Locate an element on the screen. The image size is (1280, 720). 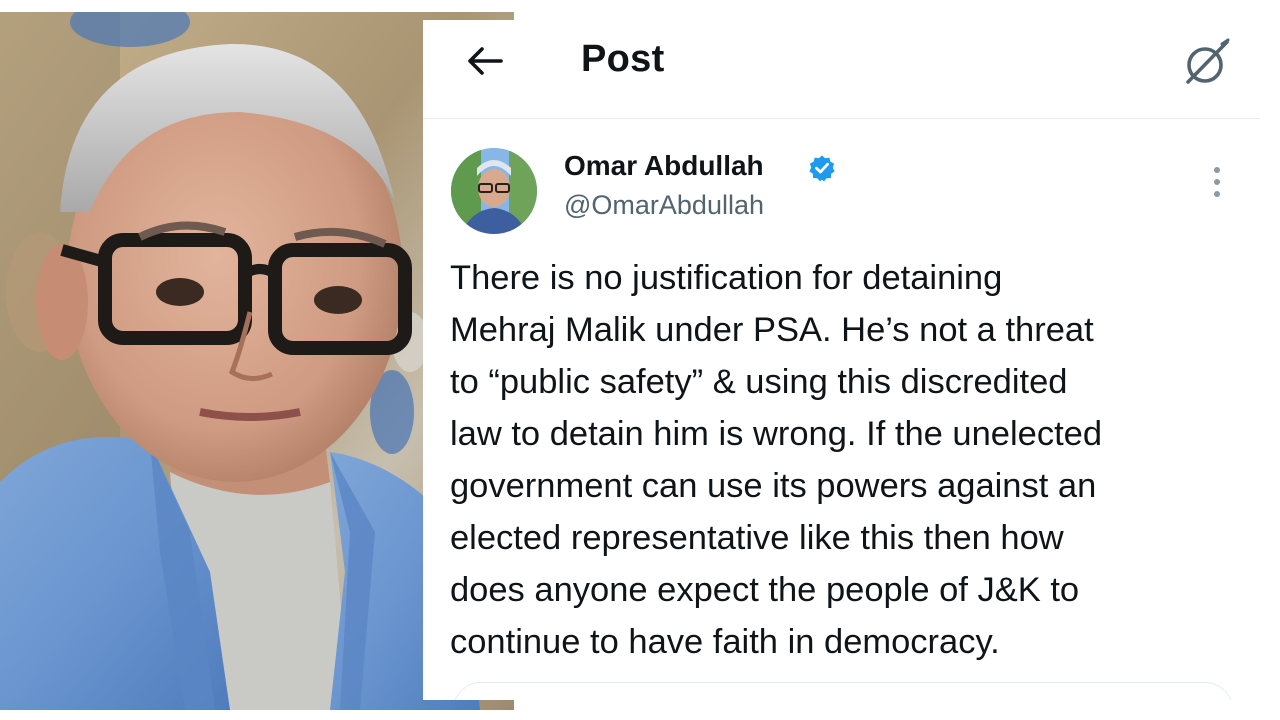
more-options-button is located at coordinates (1217, 182).